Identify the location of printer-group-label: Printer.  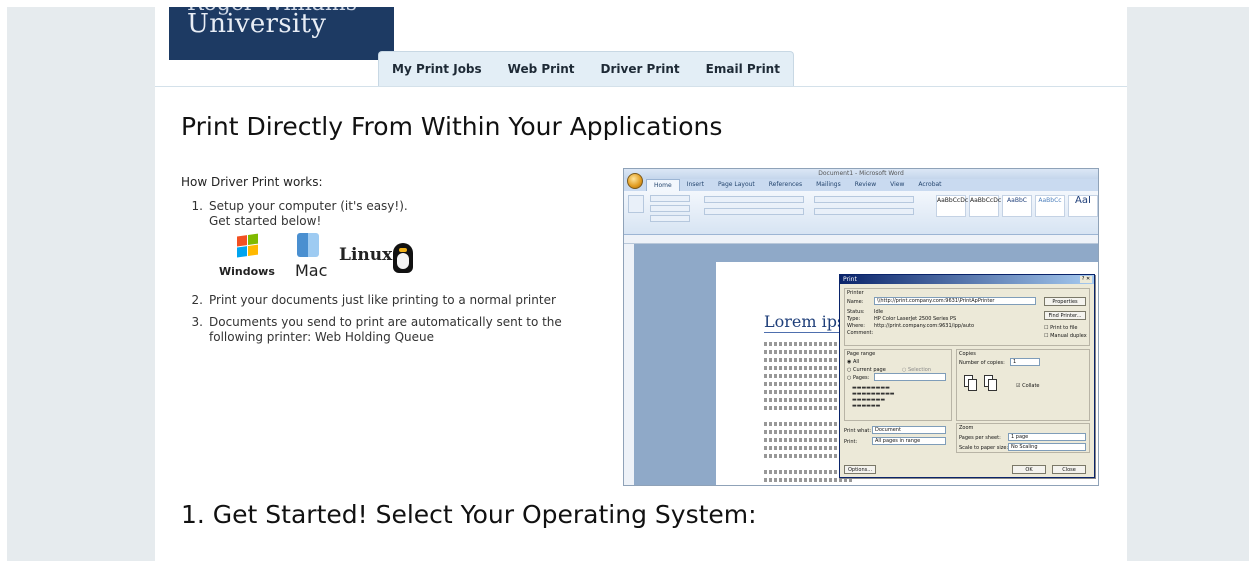
(855, 293).